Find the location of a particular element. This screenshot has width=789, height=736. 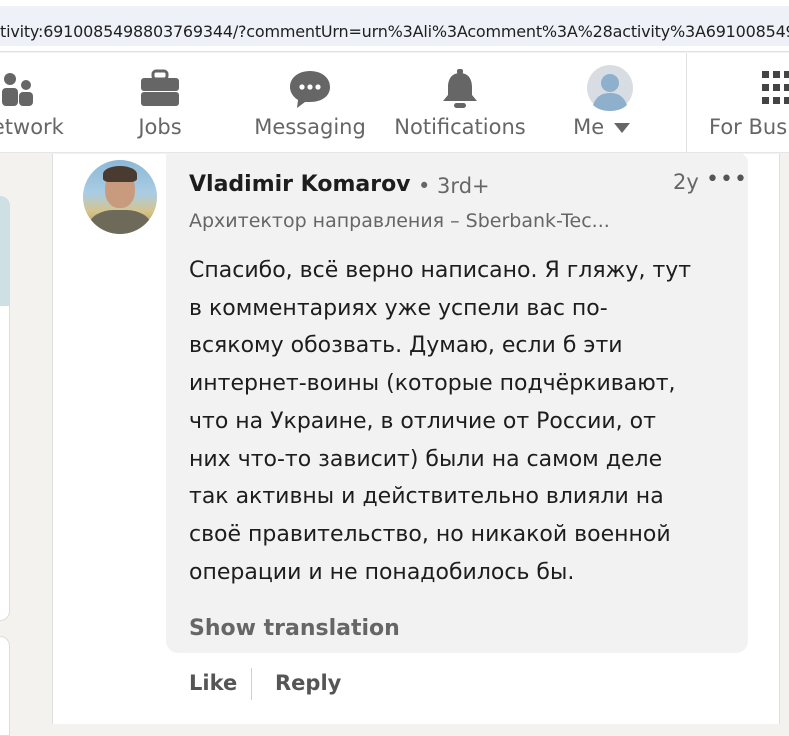

comment-line: в комментариях уже успели вас по- is located at coordinates (398, 308).